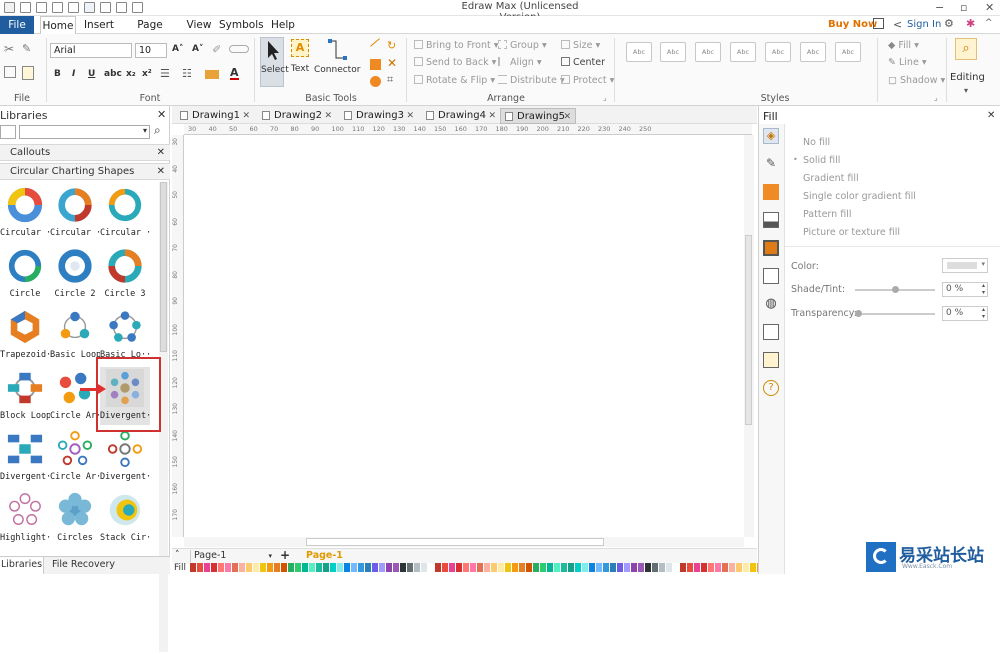  What do you see at coordinates (967, 77) in the screenshot?
I see `editing-button: Editing` at bounding box center [967, 77].